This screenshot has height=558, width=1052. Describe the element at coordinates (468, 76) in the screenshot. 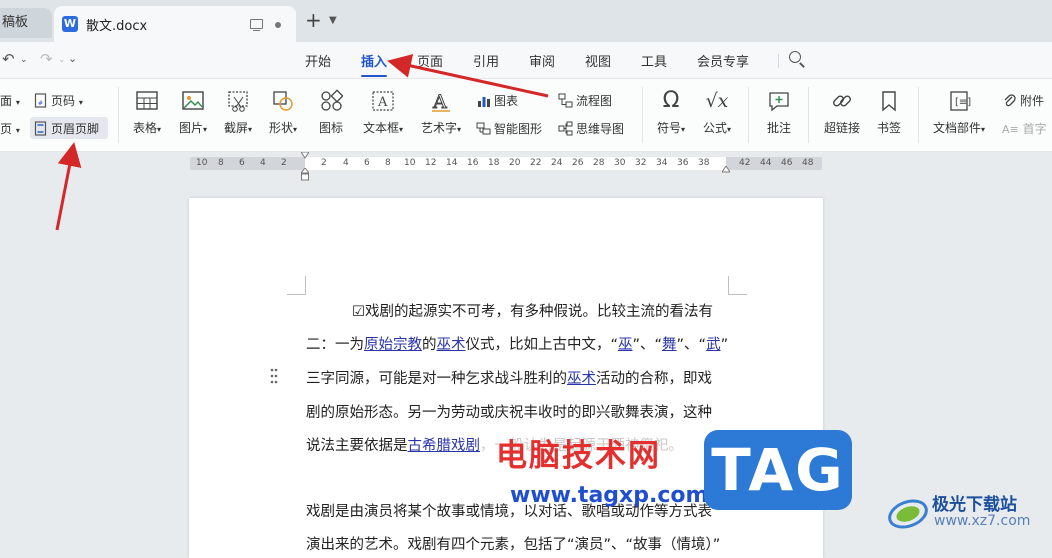

I see `arrow-to-insert-tab` at that location.